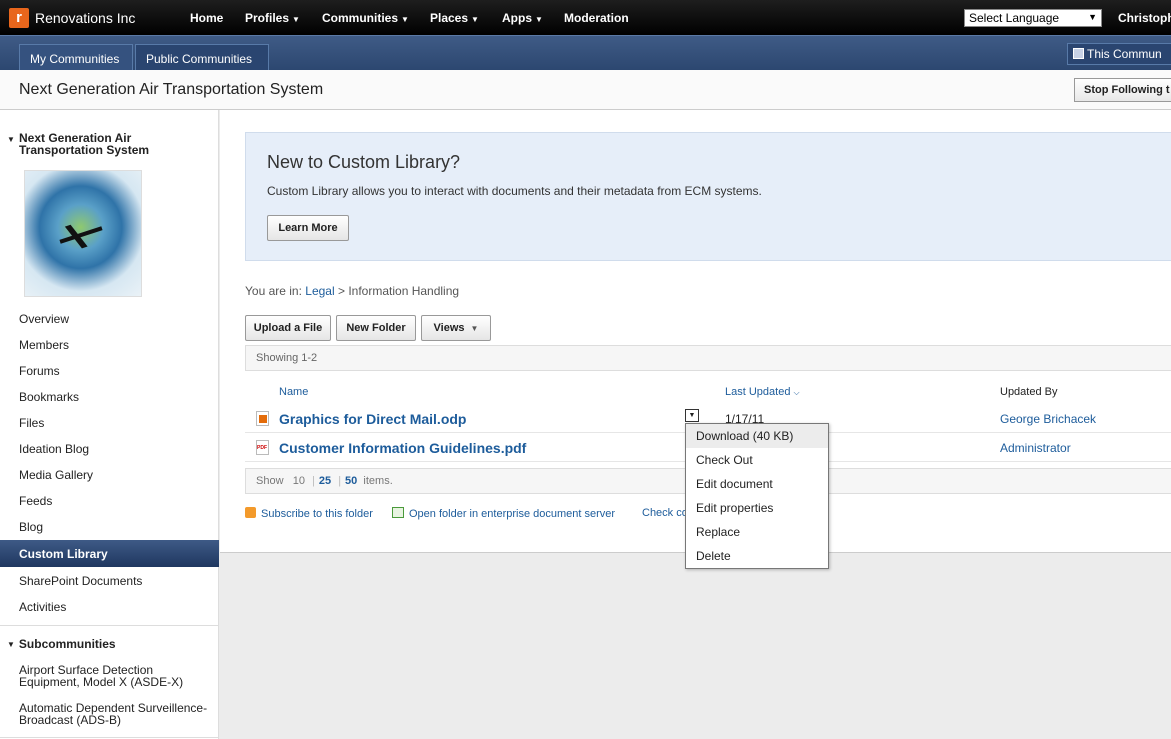 This screenshot has width=1171, height=739. What do you see at coordinates (54, 449) in the screenshot?
I see `sidebar-item-ideation-blog: Ideation Blog` at bounding box center [54, 449].